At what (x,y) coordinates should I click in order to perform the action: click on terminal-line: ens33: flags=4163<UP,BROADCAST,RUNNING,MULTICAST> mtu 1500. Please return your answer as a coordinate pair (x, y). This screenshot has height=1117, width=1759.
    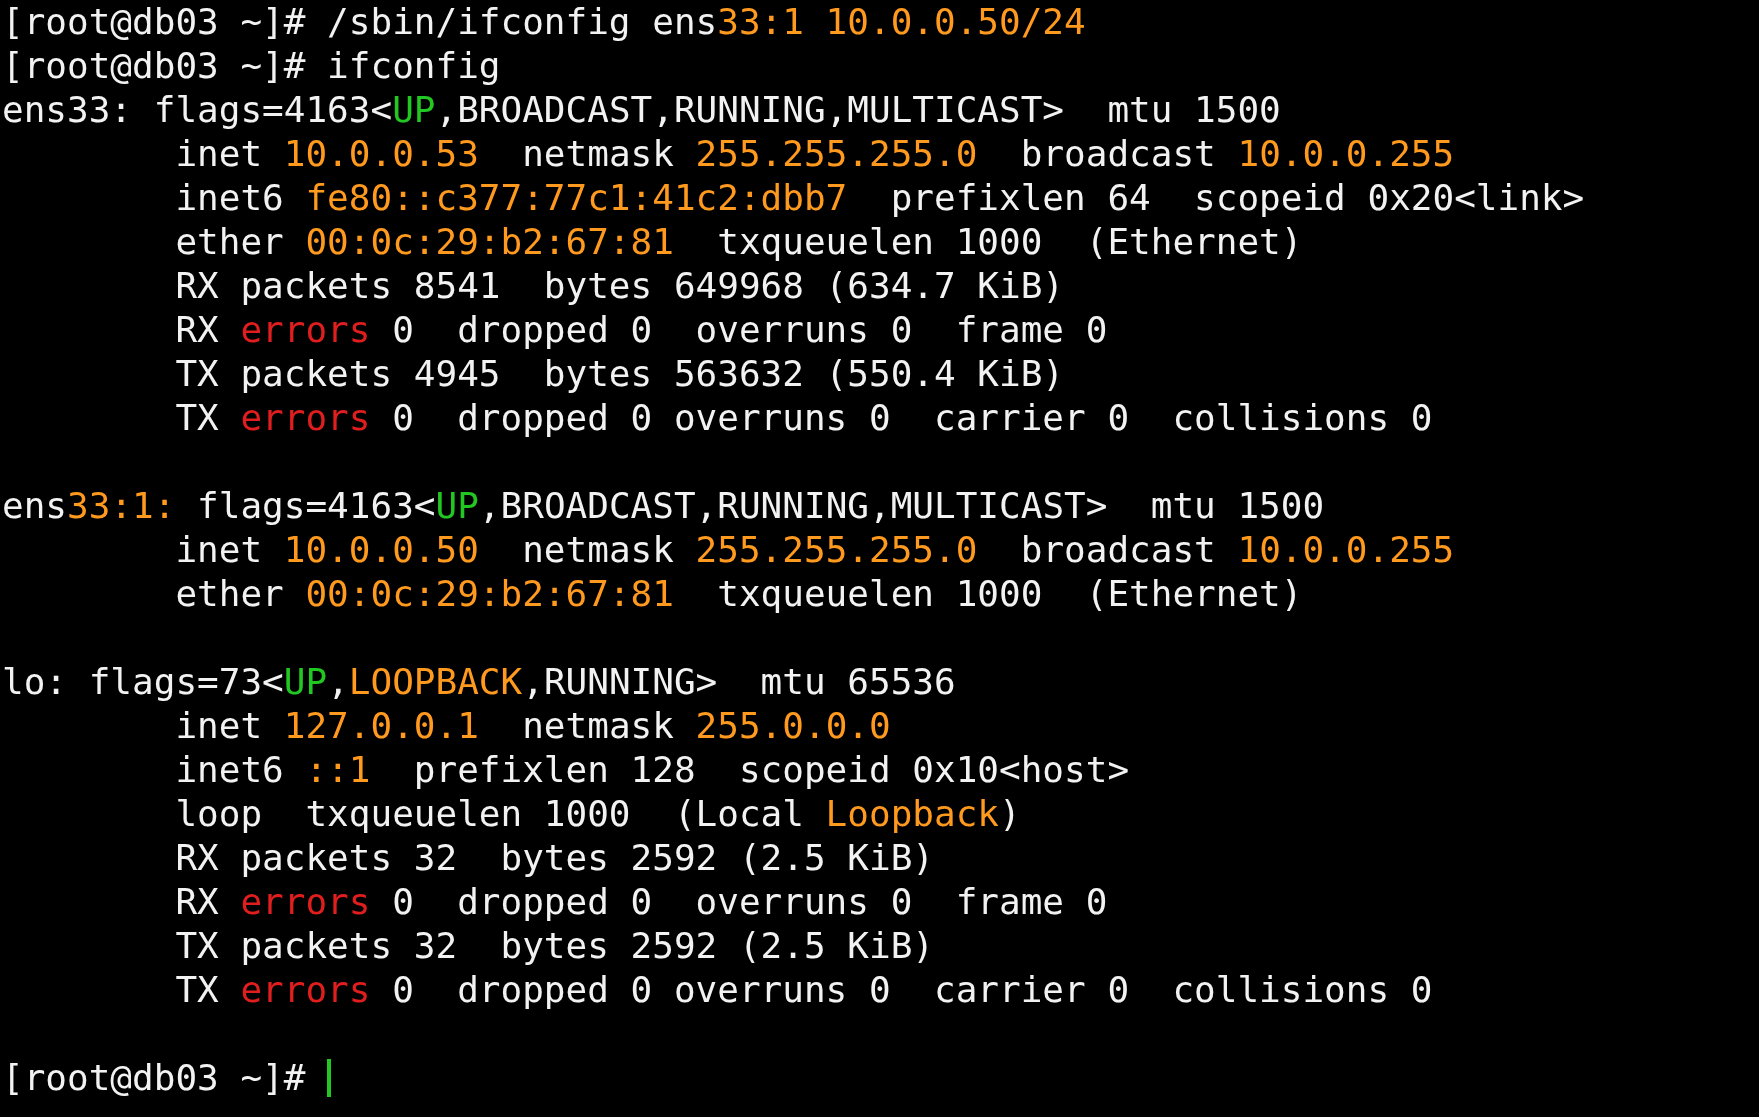
    Looking at the image, I should click on (641, 110).